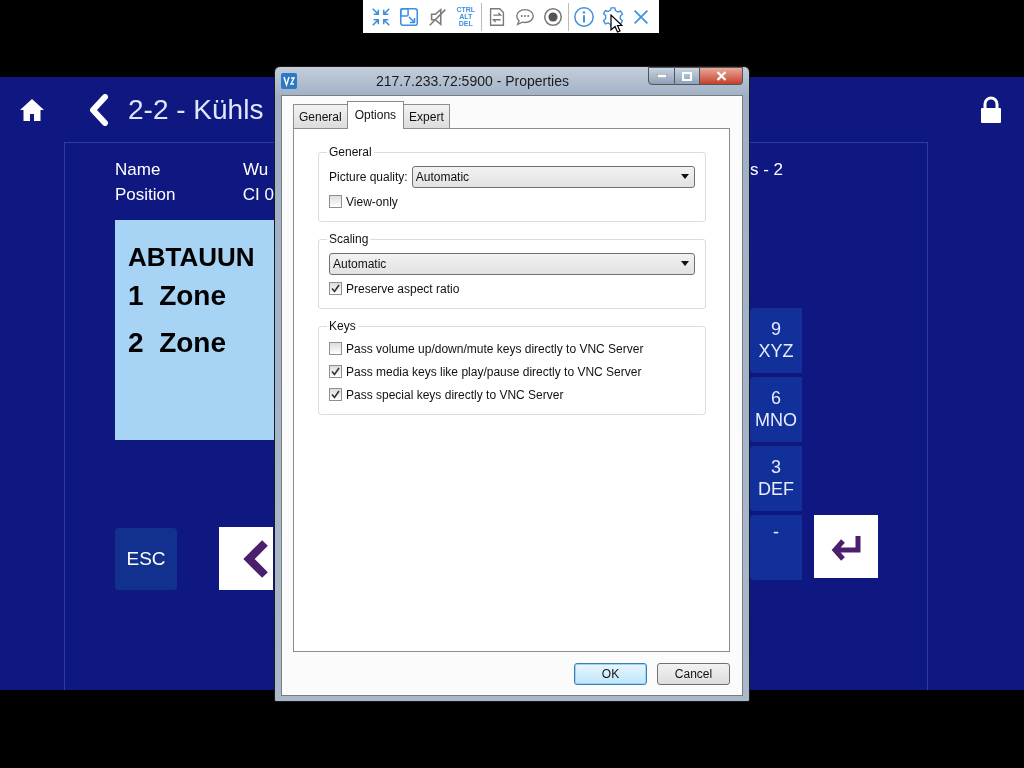  Describe the element at coordinates (553, 16) in the screenshot. I see `record-icon` at that location.